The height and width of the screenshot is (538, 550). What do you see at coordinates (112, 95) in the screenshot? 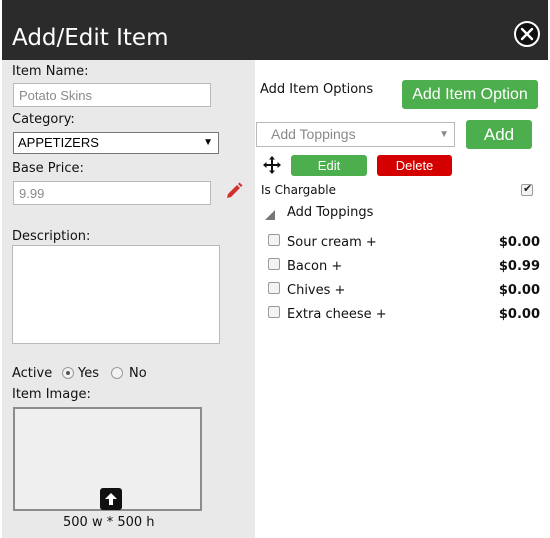
I see `item-name-input: Potato Skins` at bounding box center [112, 95].